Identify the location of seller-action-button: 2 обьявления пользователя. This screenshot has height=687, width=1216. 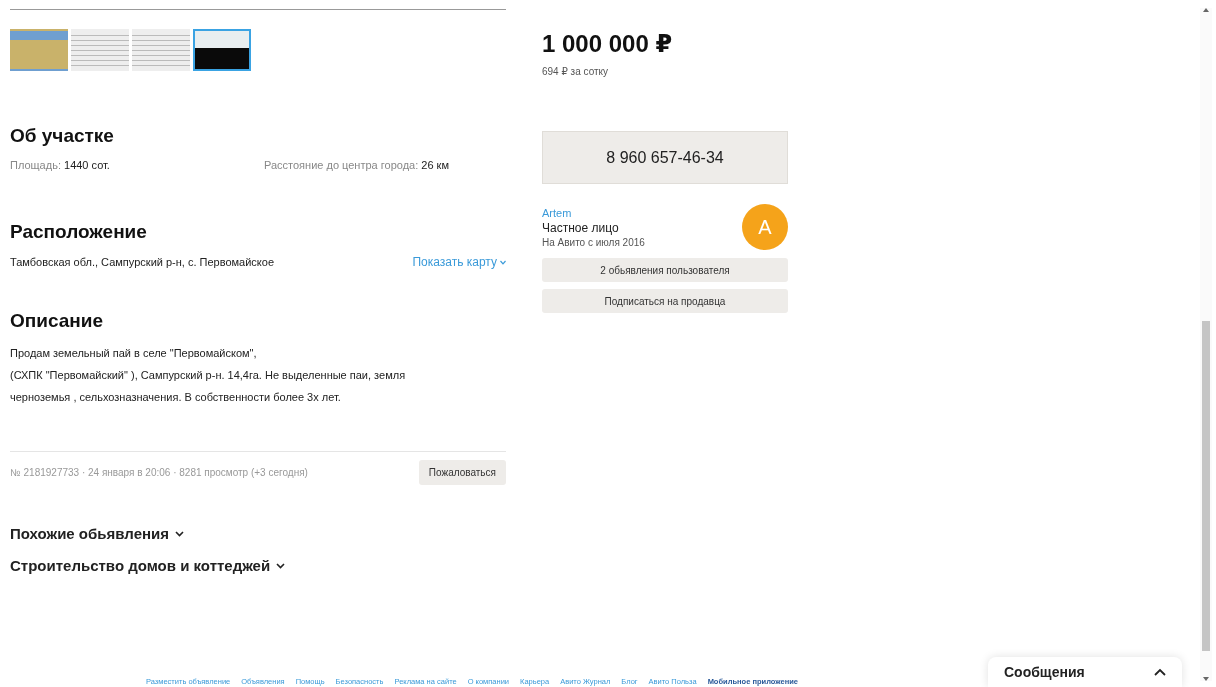
(665, 270).